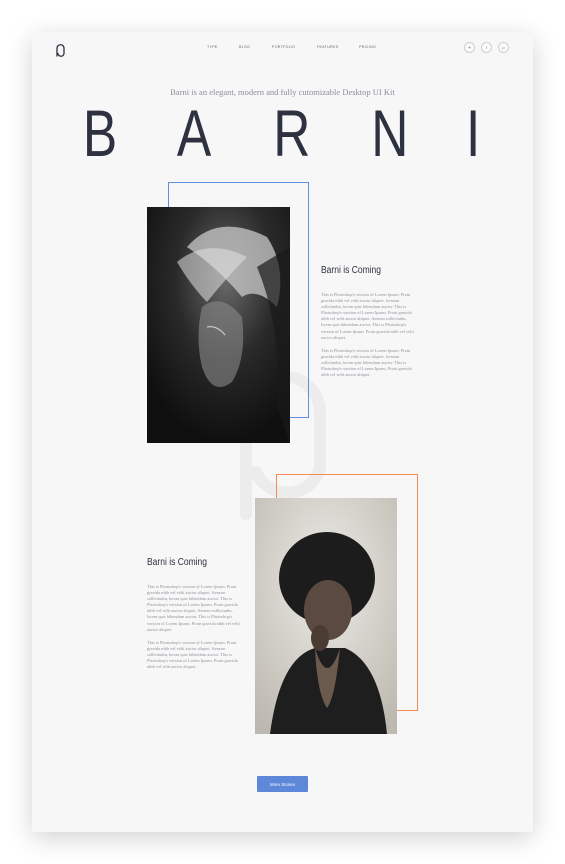 The width and height of the screenshot is (565, 864). What do you see at coordinates (292, 133) in the screenshot?
I see `hero-letter-r: R` at bounding box center [292, 133].